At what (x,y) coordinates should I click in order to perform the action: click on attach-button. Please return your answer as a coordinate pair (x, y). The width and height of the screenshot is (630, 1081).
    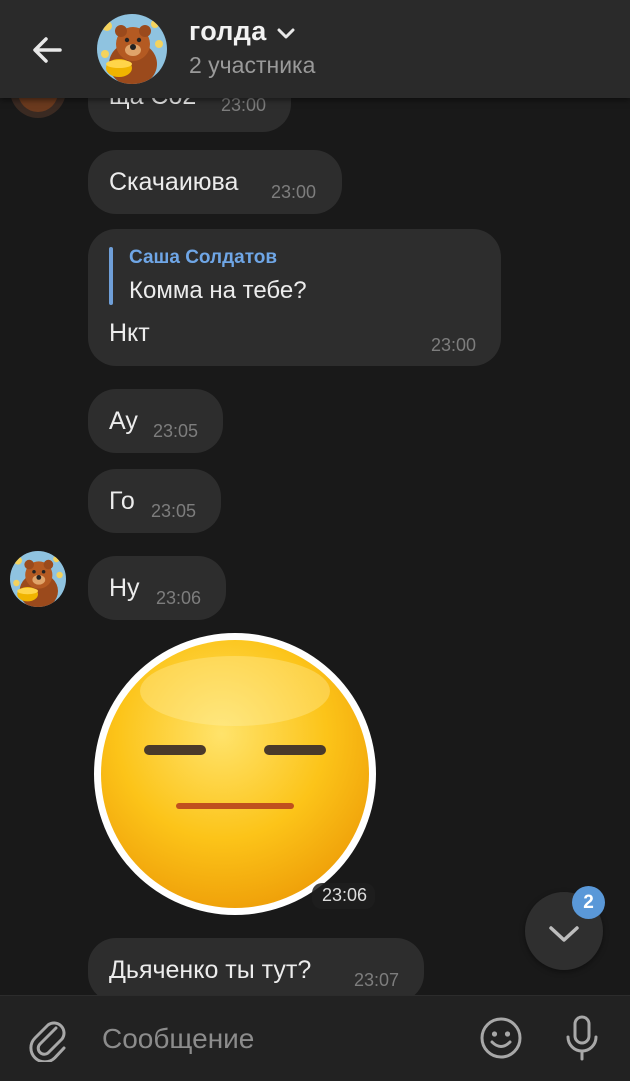
    Looking at the image, I should click on (49, 1040).